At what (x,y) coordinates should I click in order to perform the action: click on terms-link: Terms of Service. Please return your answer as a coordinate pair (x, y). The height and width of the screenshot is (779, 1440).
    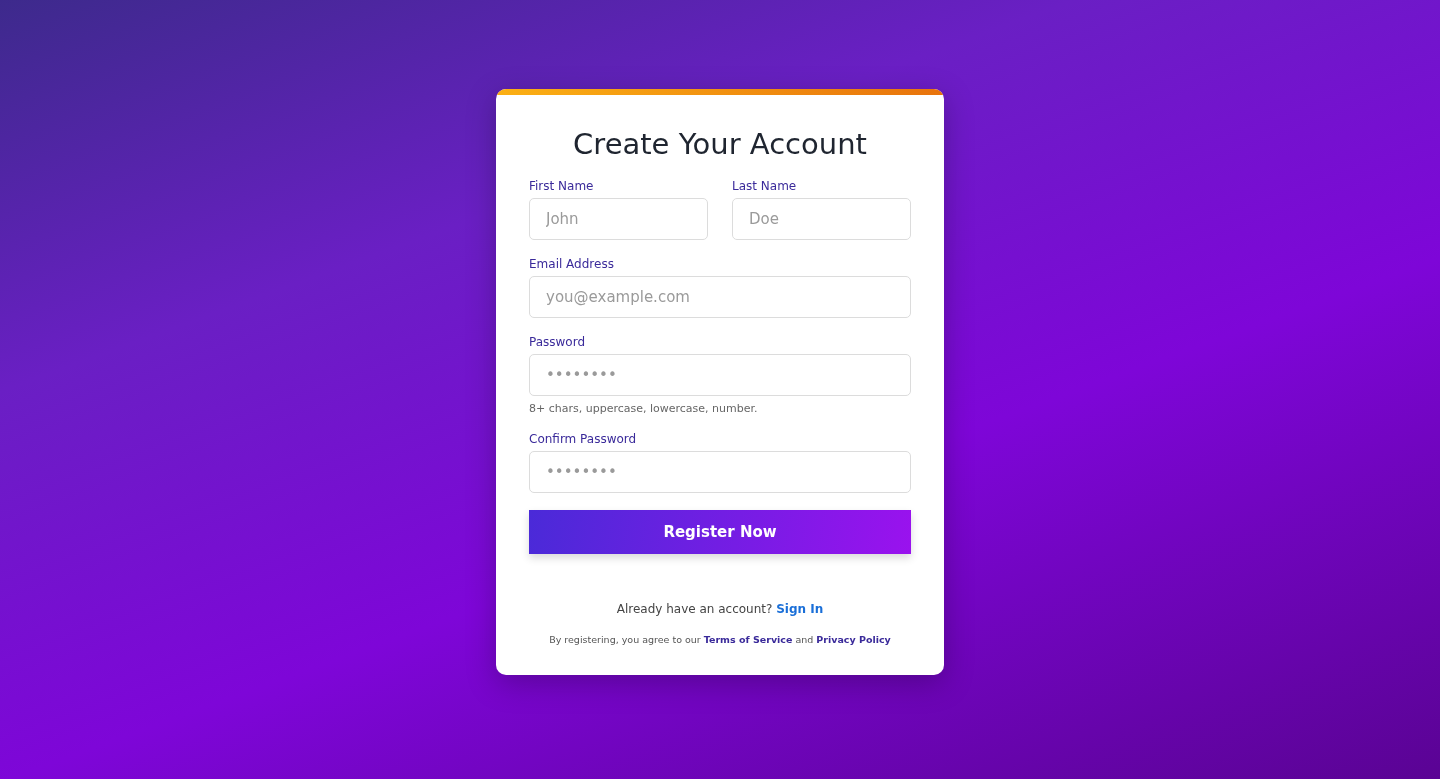
    Looking at the image, I should click on (748, 639).